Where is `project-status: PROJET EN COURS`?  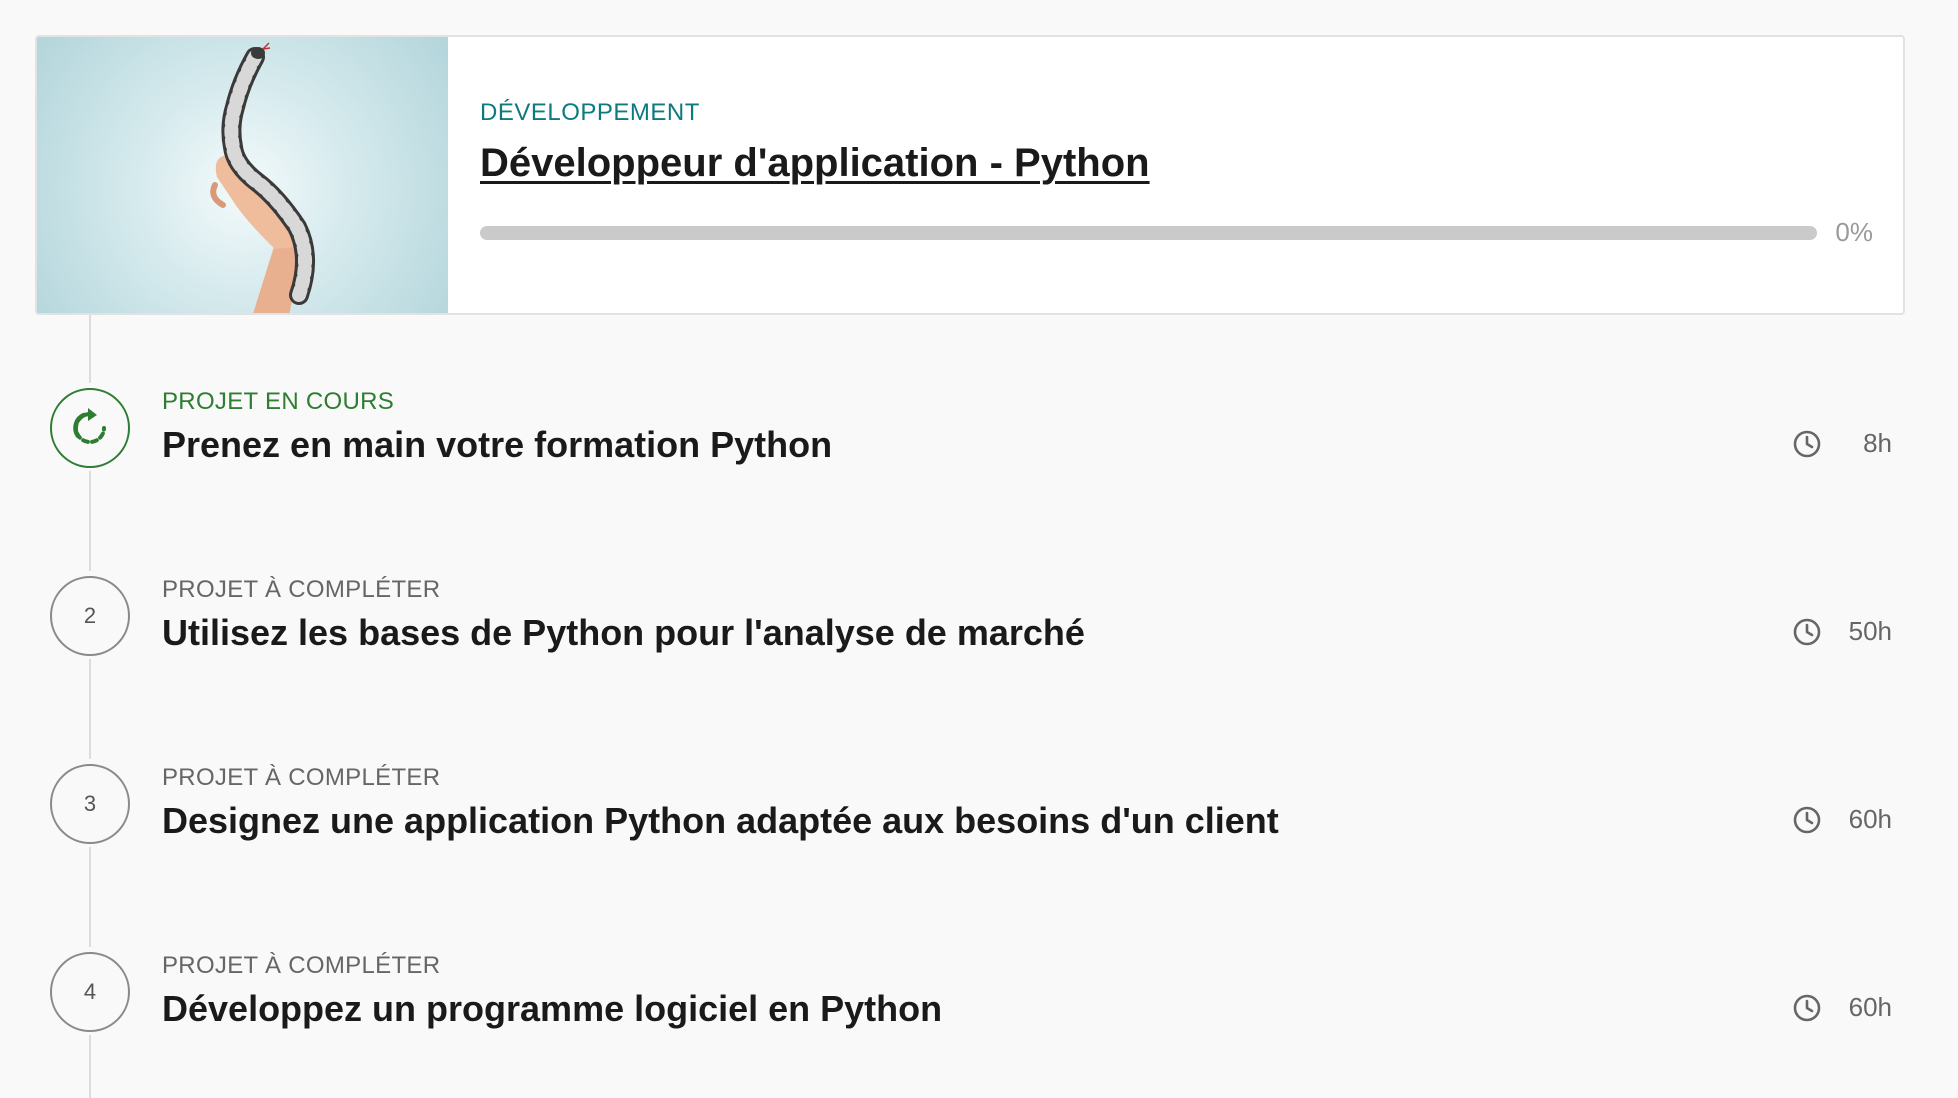 project-status: PROJET EN COURS is located at coordinates (278, 401).